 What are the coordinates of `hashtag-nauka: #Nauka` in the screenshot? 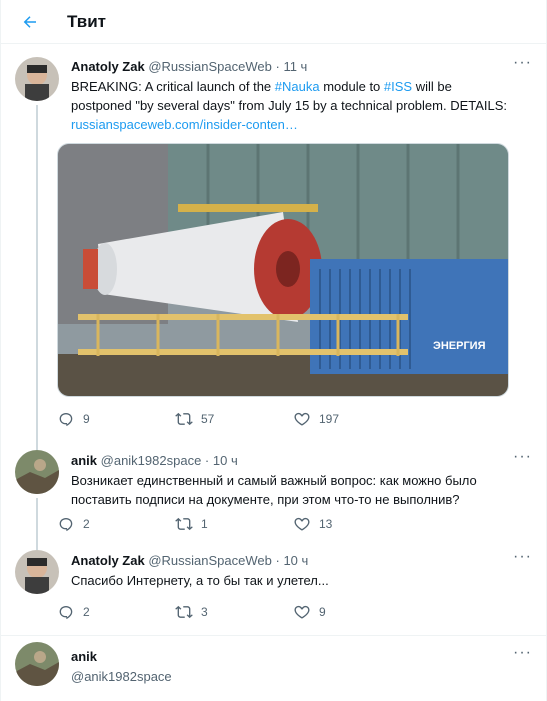 It's located at (297, 86).